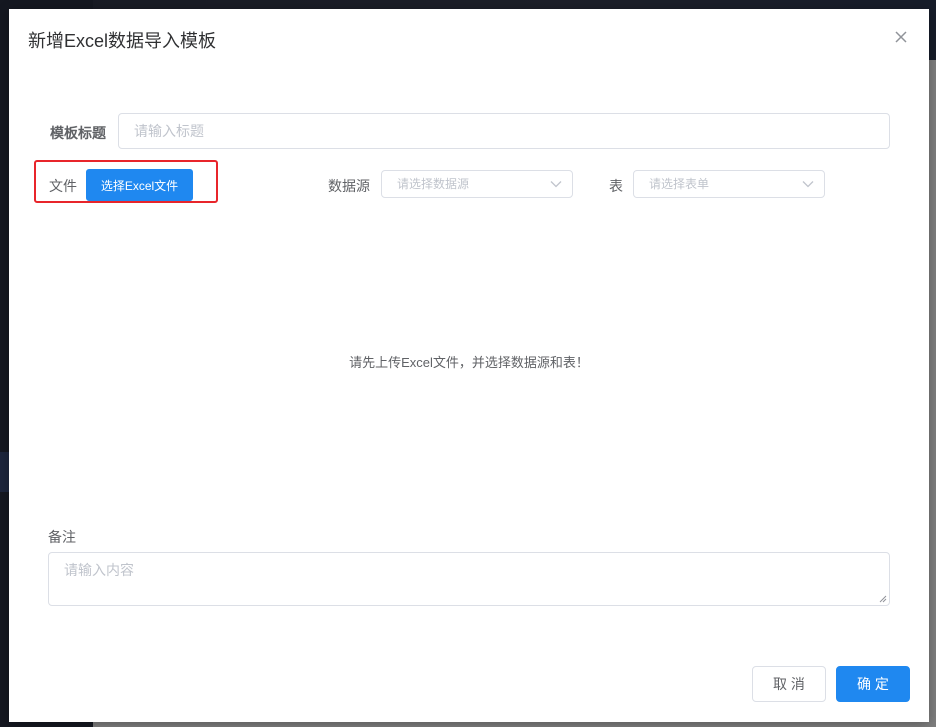 The width and height of the screenshot is (936, 727). What do you see at coordinates (62, 537) in the screenshot?
I see `remark-label: 备注` at bounding box center [62, 537].